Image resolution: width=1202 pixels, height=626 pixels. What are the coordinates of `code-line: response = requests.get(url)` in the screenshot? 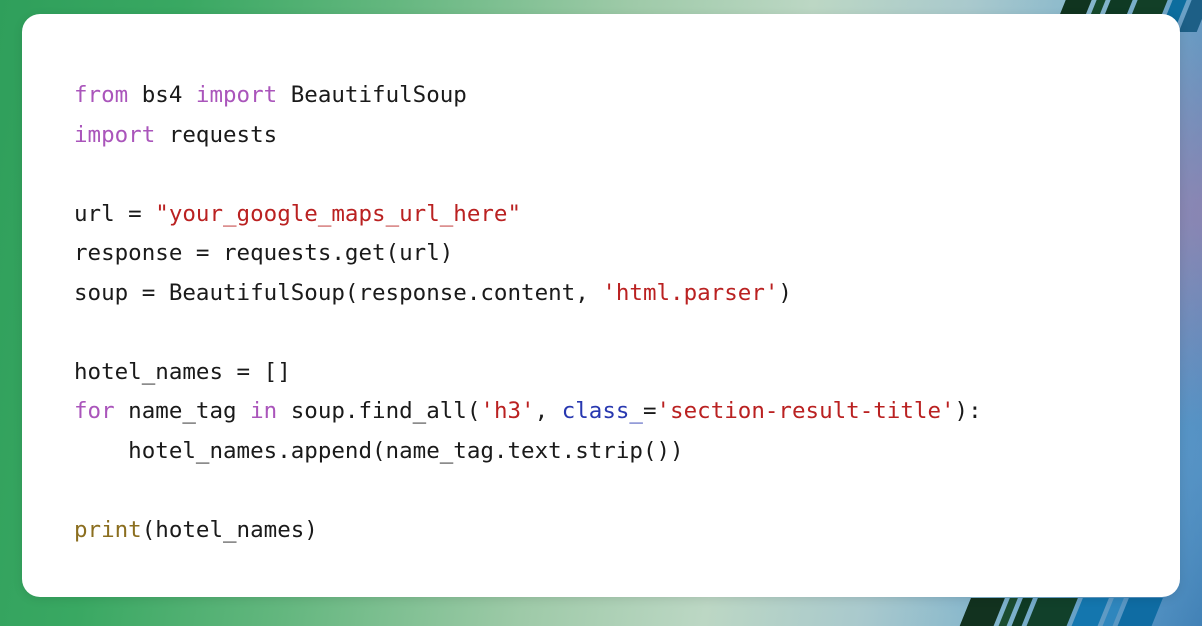 It's located at (627, 254).